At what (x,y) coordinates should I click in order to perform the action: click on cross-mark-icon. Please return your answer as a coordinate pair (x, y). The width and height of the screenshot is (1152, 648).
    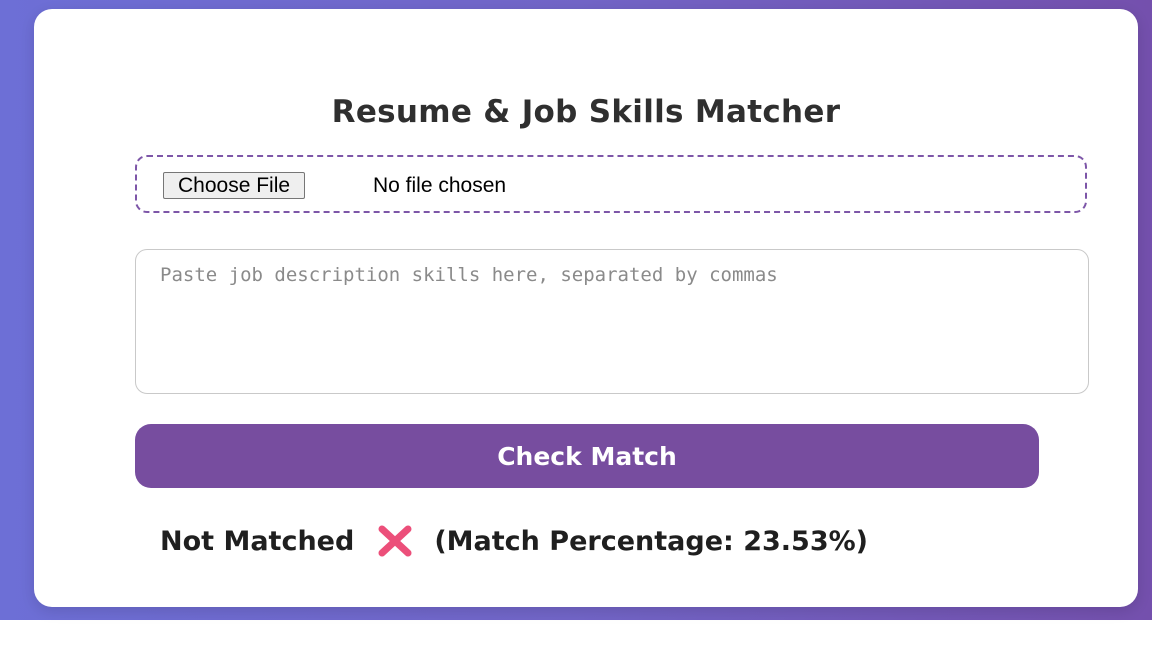
    Looking at the image, I should click on (395, 541).